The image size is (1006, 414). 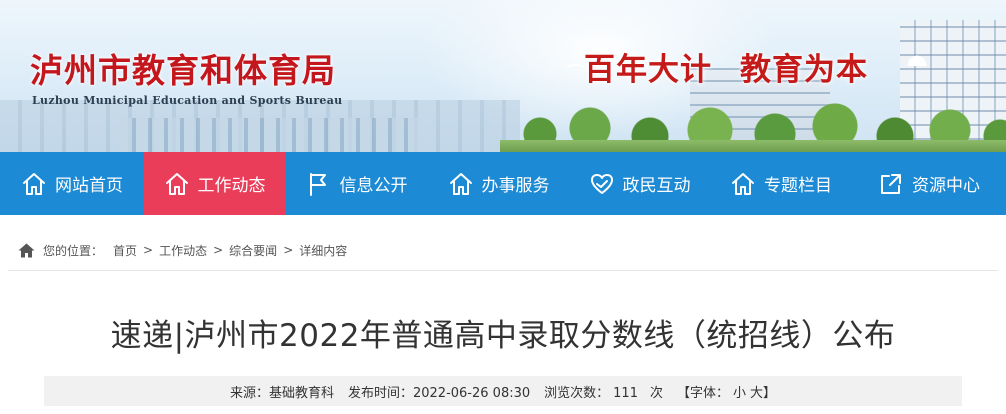 What do you see at coordinates (231, 186) in the screenshot?
I see `nav-item-label: 工作动态` at bounding box center [231, 186].